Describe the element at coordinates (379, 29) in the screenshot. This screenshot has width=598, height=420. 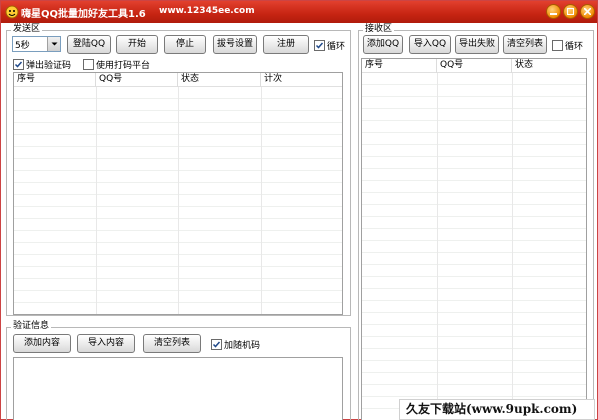
I see `receive-group-label: 接收区` at that location.